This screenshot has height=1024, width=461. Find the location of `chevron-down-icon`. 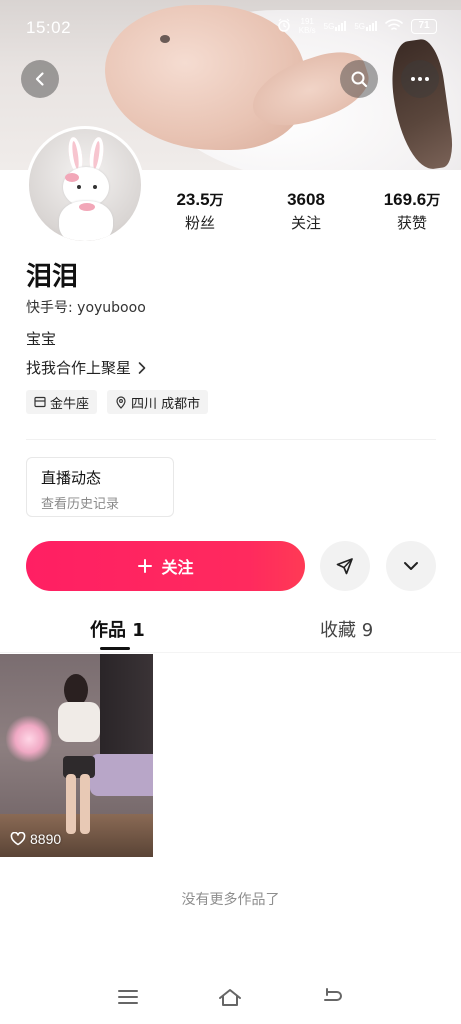

chevron-down-icon is located at coordinates (411, 566).